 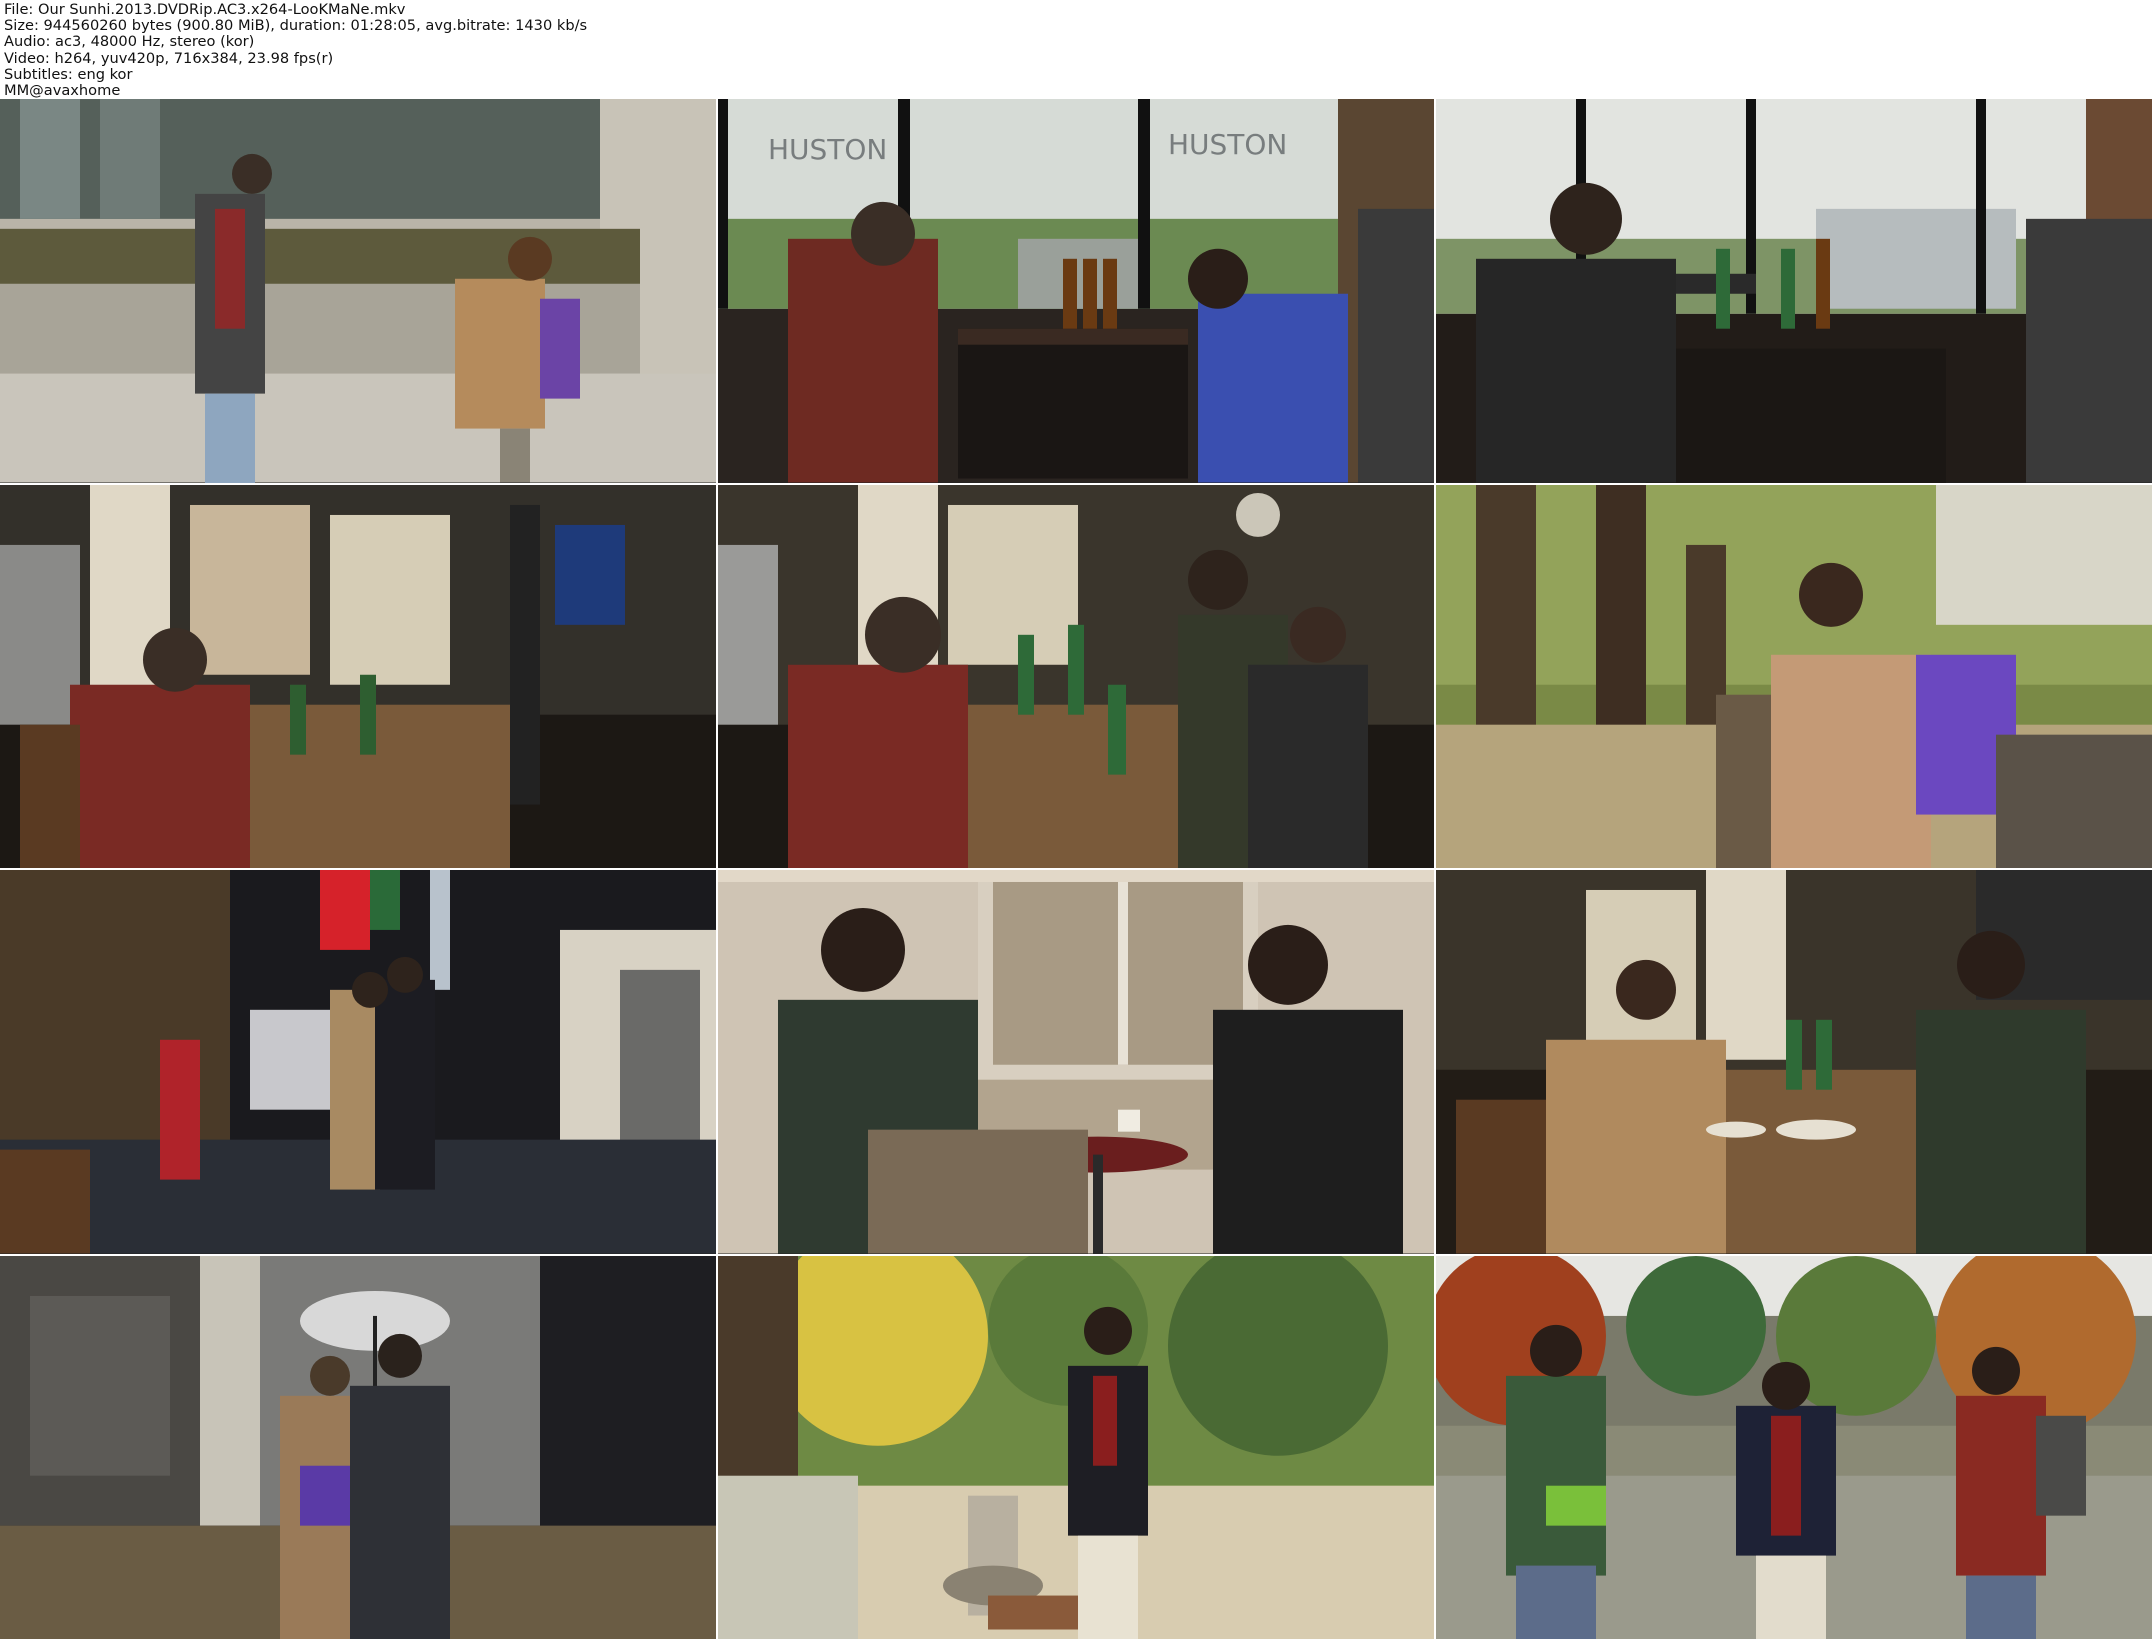 What do you see at coordinates (1076, 676) in the screenshot?
I see `thumbnail-bar-three-people` at bounding box center [1076, 676].